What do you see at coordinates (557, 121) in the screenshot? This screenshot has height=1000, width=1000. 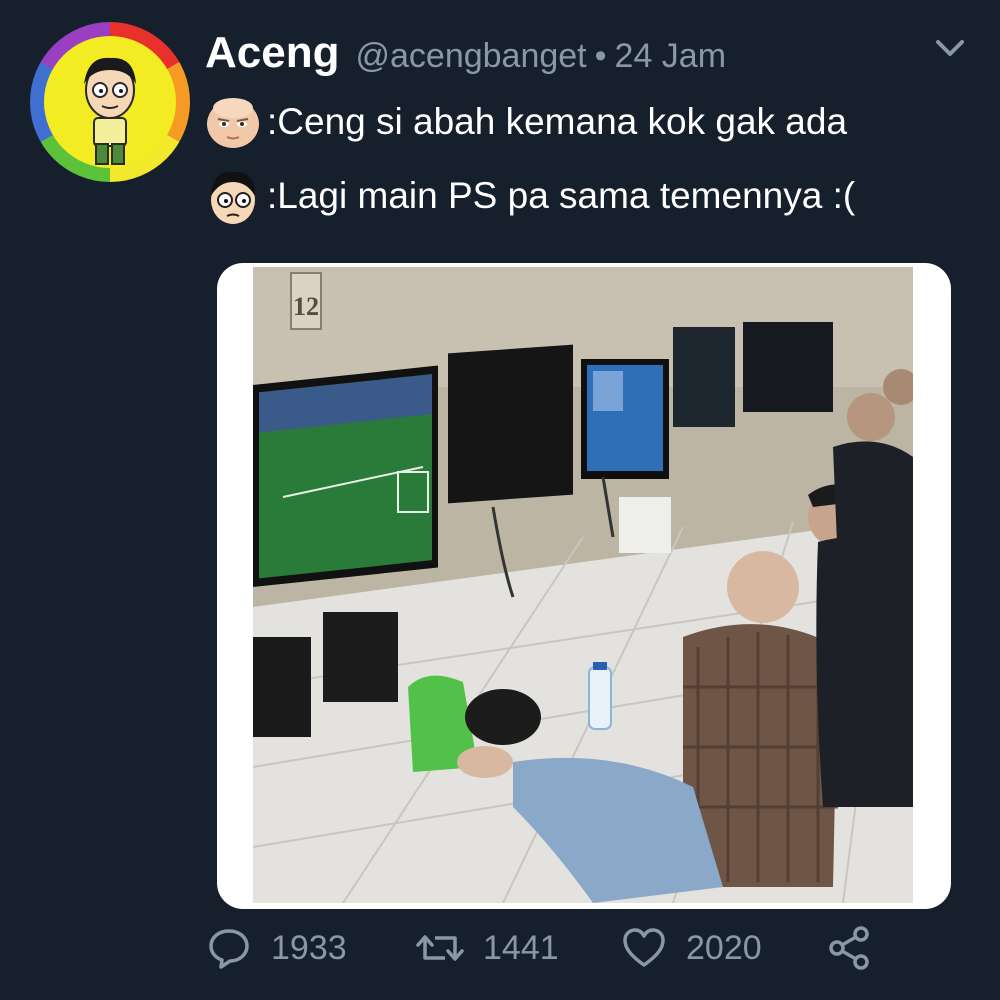 I see `dialog-line-1: :Ceng si abah kemana kok gak ada` at bounding box center [557, 121].